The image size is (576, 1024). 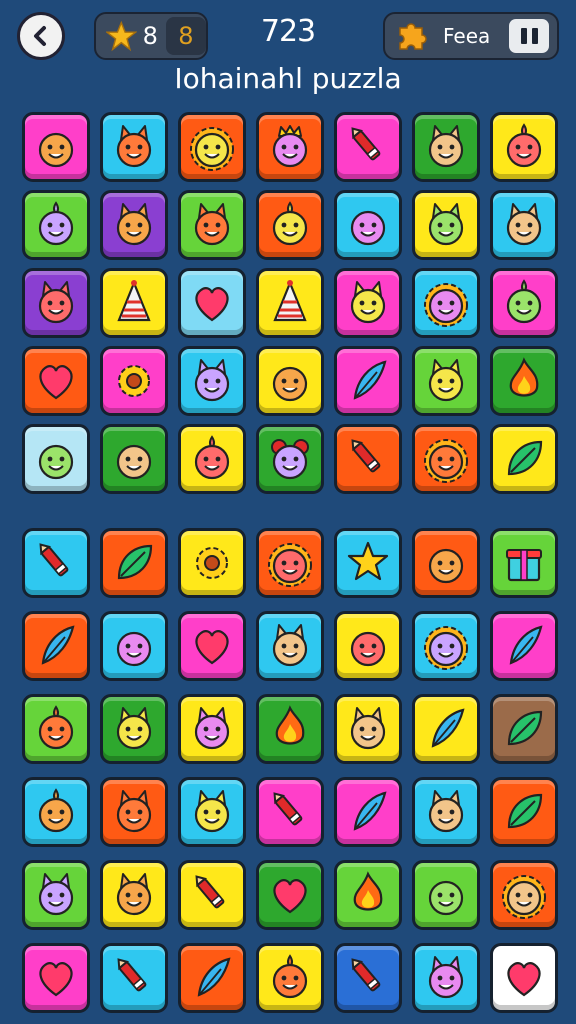 I want to click on stars-value: 8, so click(x=150, y=36).